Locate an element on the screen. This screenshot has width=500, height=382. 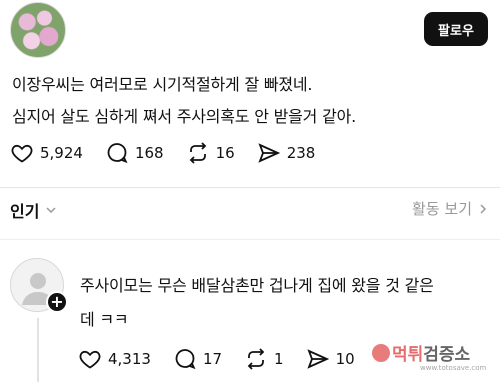
post-text-line-2: 심지어 살도 심하게 쪄서 주사의혹도 안 받을거 같아. is located at coordinates (184, 116).